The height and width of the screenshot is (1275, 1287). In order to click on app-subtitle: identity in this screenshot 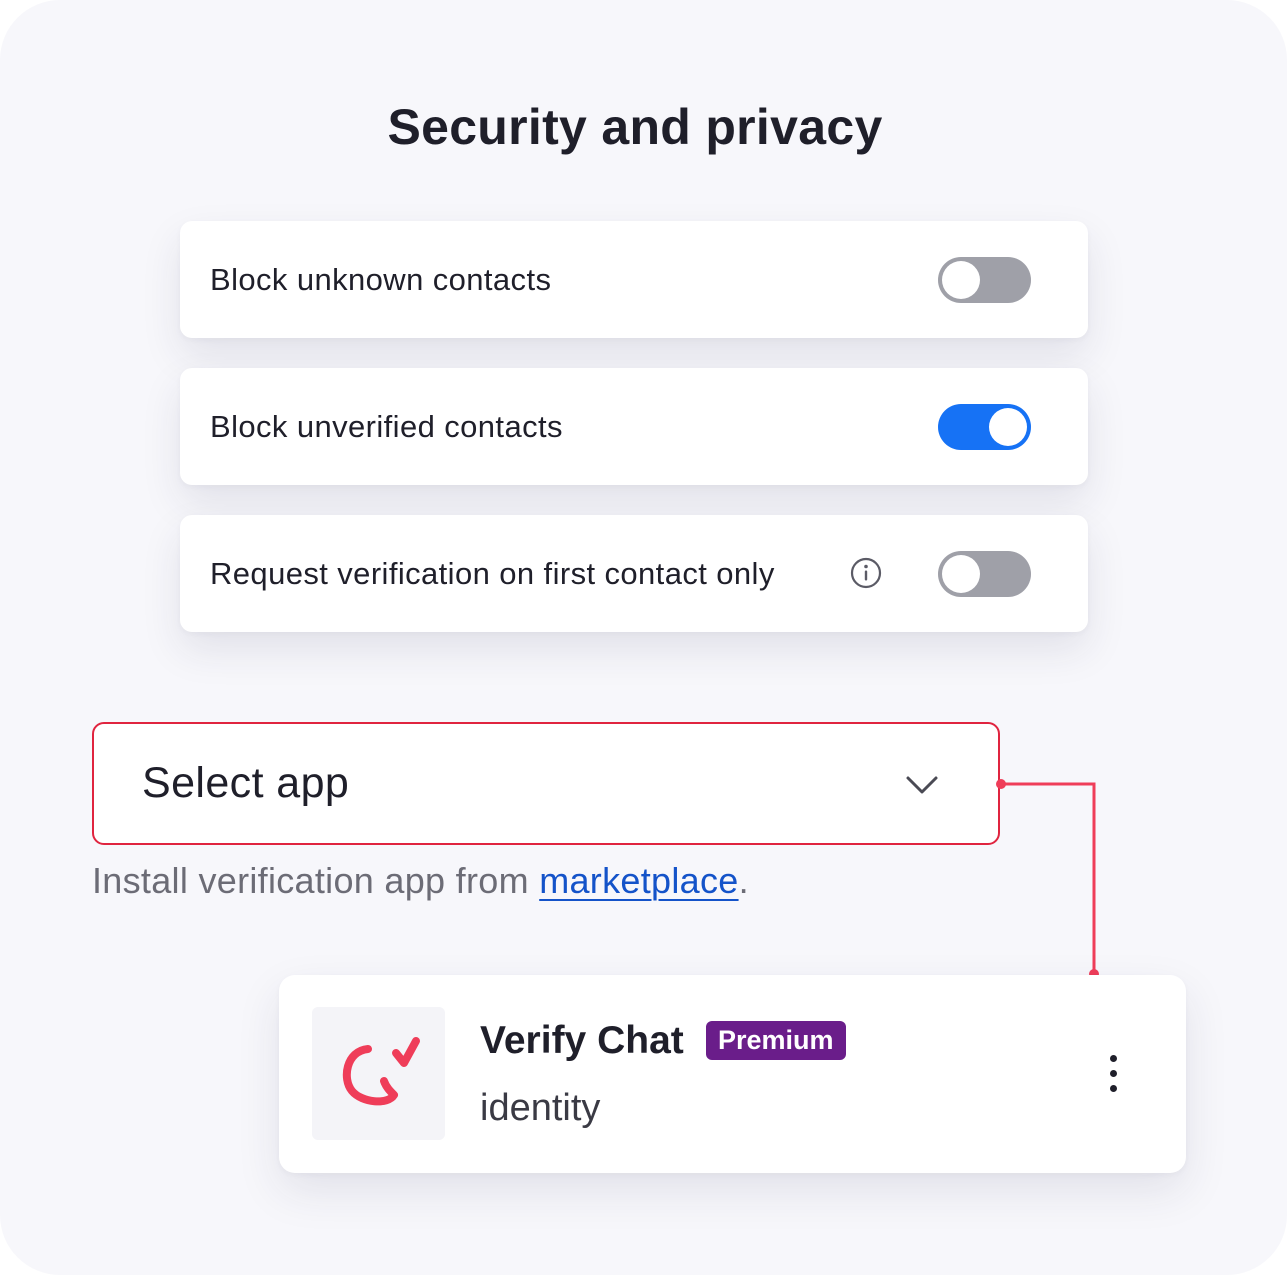, I will do `click(540, 1108)`.